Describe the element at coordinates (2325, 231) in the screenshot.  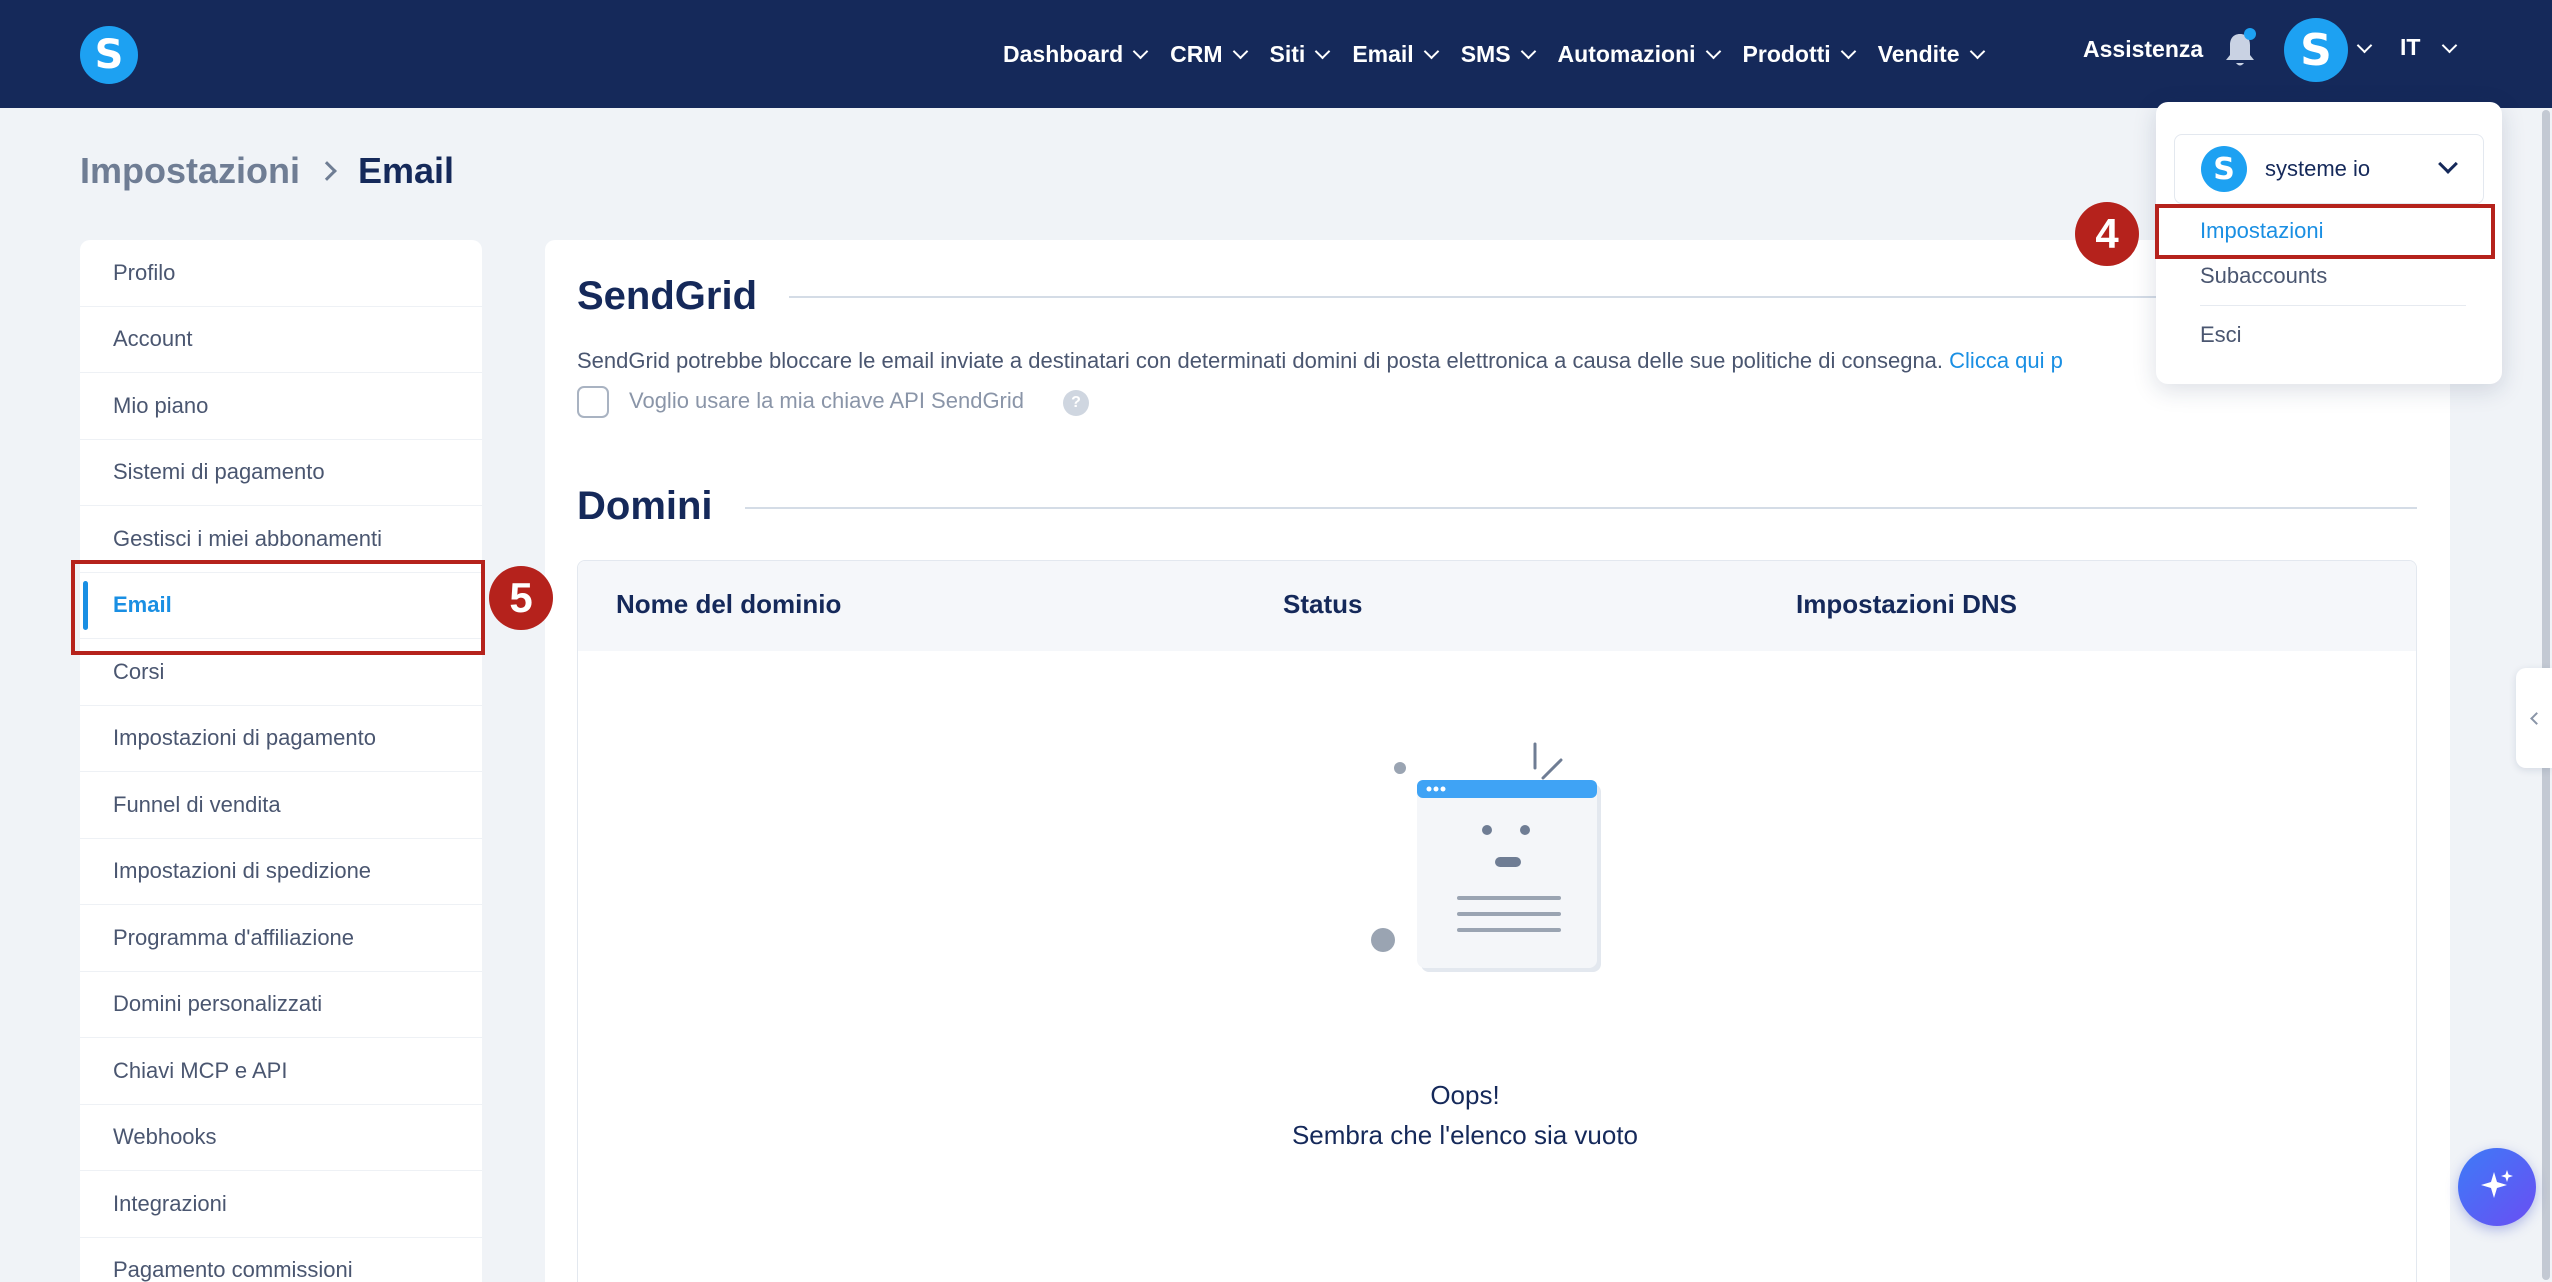
I see `highlight-impostazioni` at that location.